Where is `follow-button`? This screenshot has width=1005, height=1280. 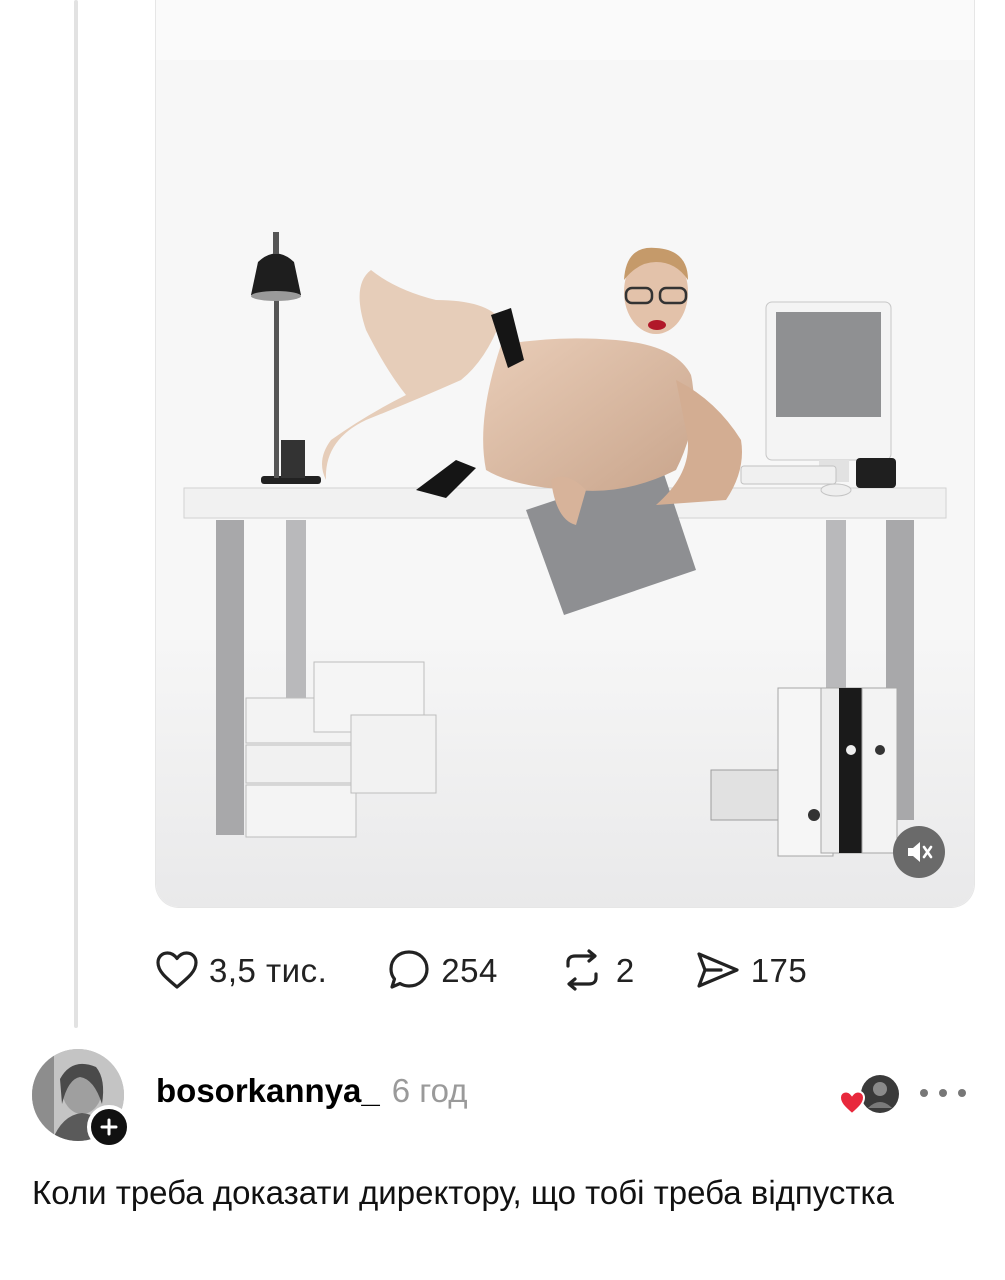
follow-button is located at coordinates (109, 1127).